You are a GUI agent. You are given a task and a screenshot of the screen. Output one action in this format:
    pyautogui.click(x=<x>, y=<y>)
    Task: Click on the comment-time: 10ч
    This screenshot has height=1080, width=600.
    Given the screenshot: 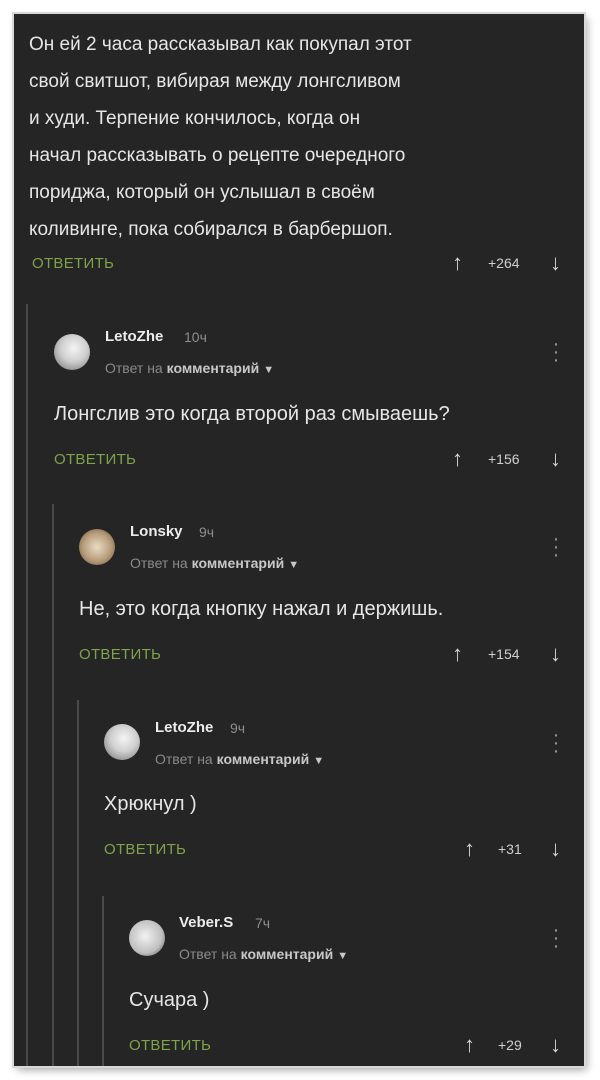 What is the action you would take?
    pyautogui.click(x=195, y=337)
    